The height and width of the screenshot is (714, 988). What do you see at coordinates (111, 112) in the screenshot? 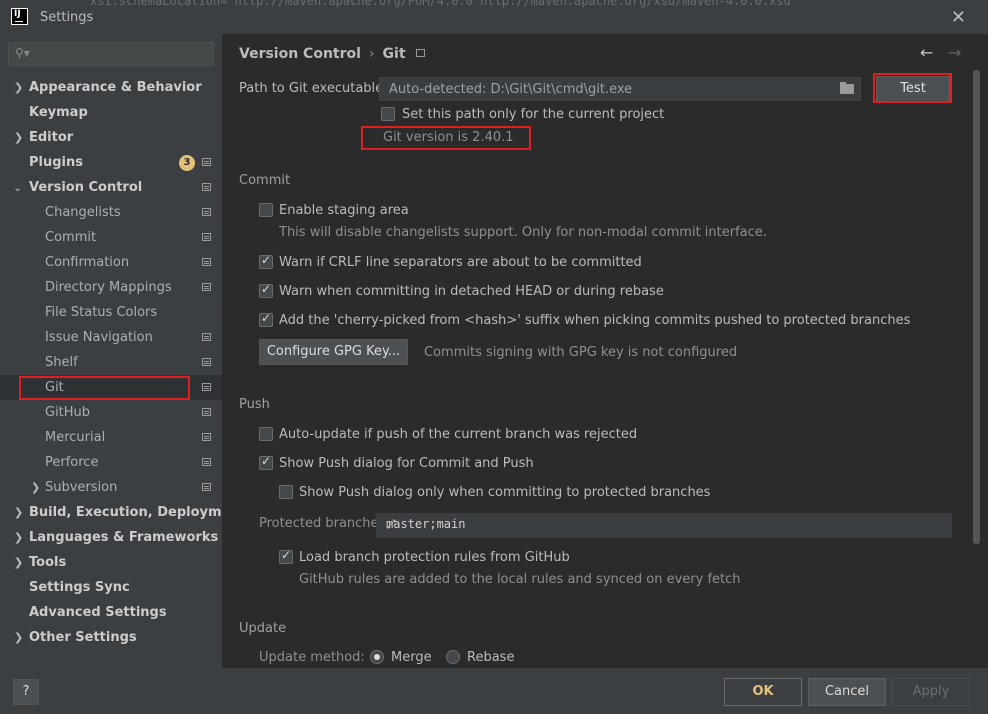
I see `sidebar-item-keymap: Keymap` at bounding box center [111, 112].